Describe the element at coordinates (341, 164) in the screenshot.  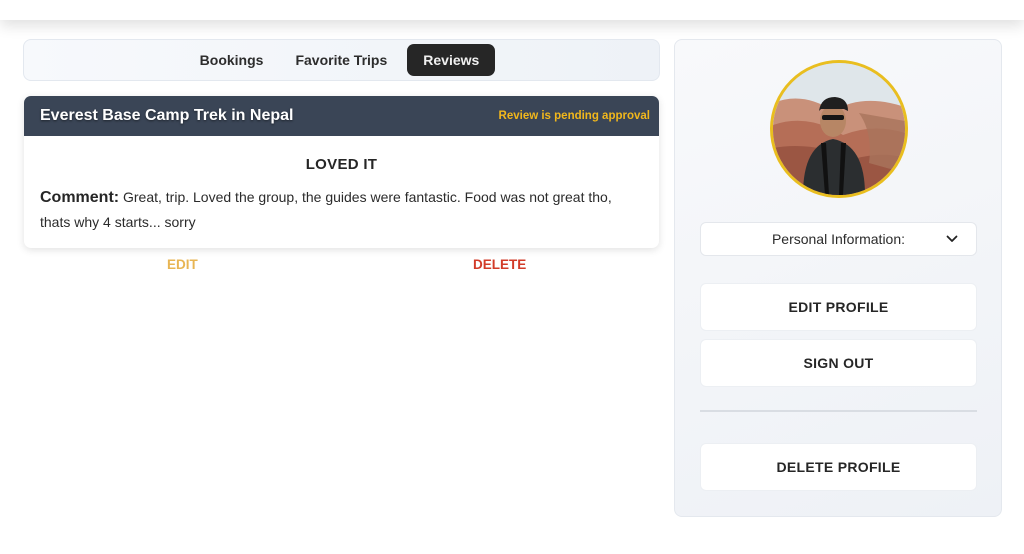
I see `review-rating-text: LOVED IT` at that location.